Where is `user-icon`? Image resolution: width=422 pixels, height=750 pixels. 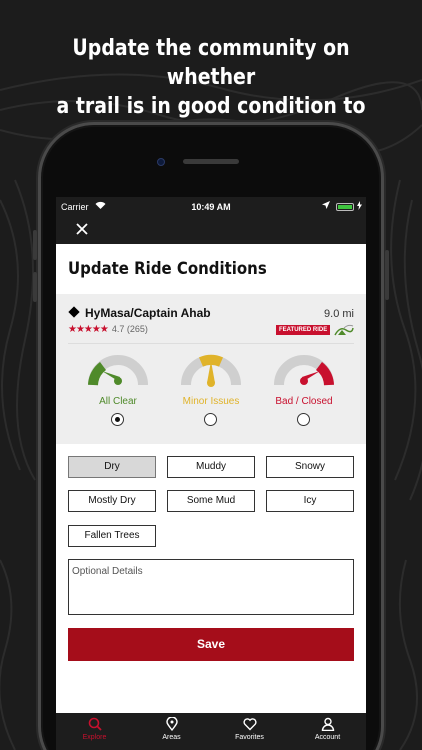
user-icon is located at coordinates (327, 724).